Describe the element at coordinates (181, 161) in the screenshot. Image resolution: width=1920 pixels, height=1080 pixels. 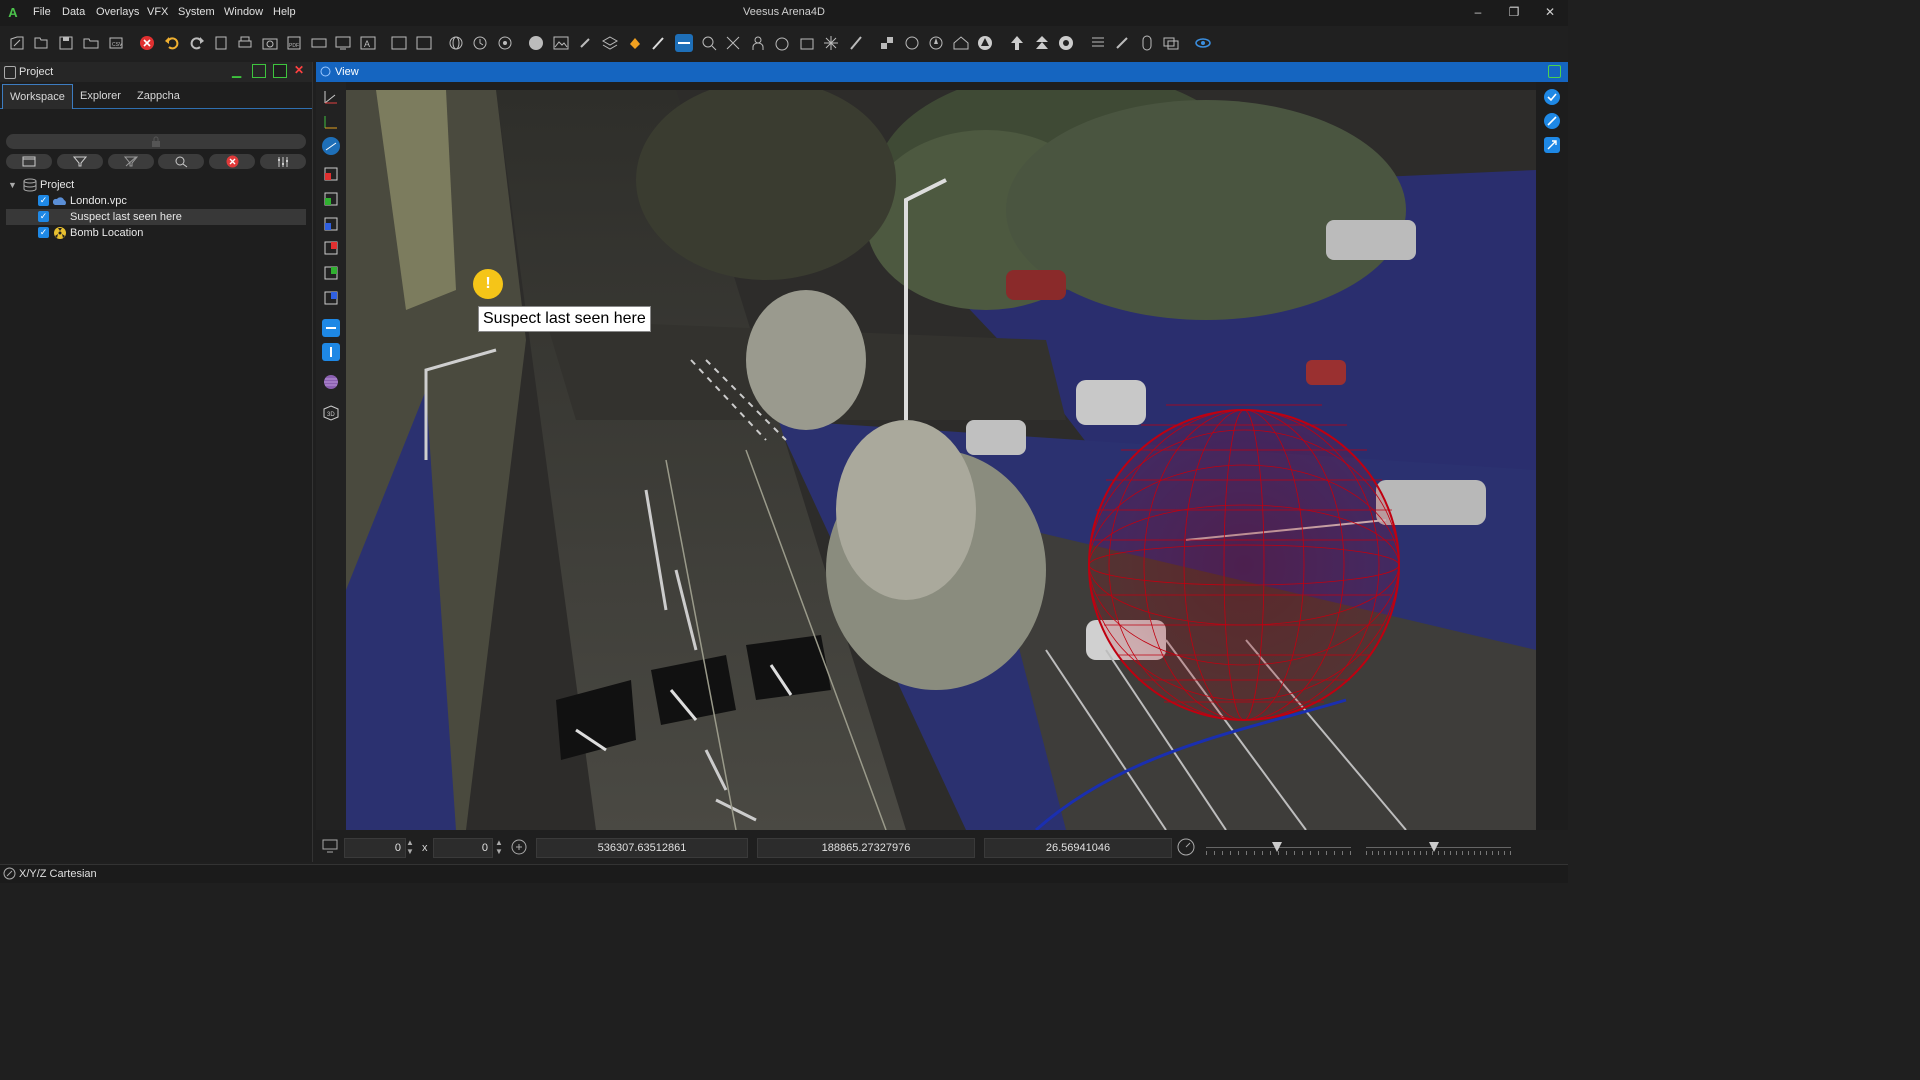
I see `search-button` at that location.